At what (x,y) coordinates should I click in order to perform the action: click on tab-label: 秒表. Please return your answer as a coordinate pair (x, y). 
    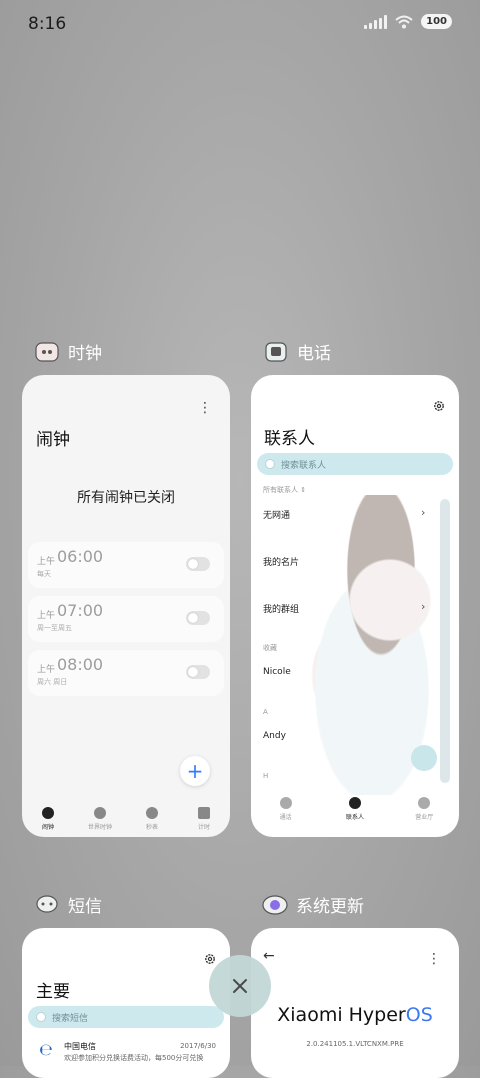
    Looking at the image, I should click on (151, 827).